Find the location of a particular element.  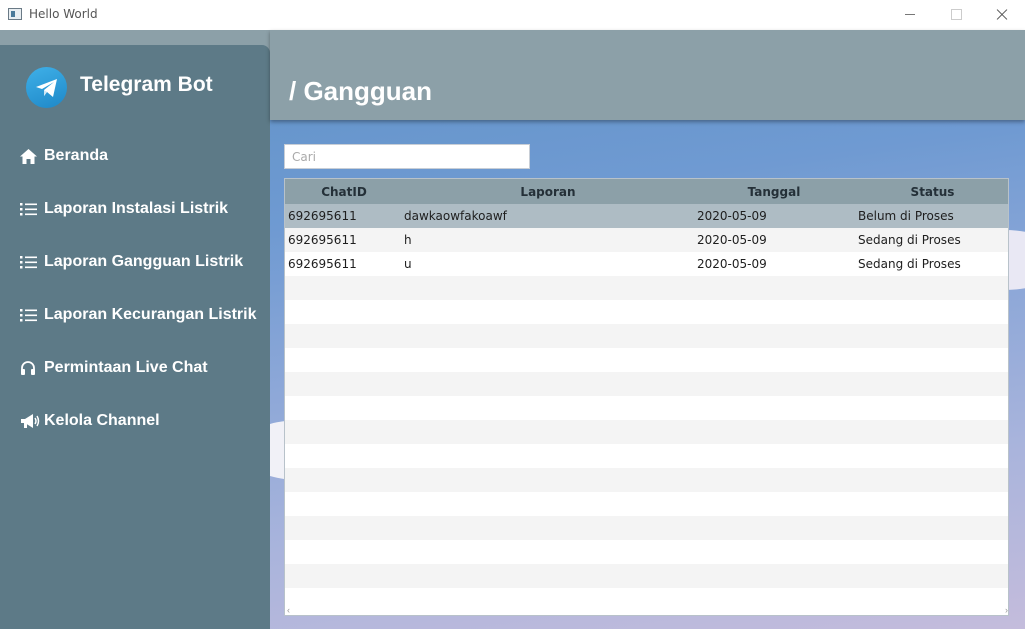

cell-status: Belum di Proses is located at coordinates (906, 216).